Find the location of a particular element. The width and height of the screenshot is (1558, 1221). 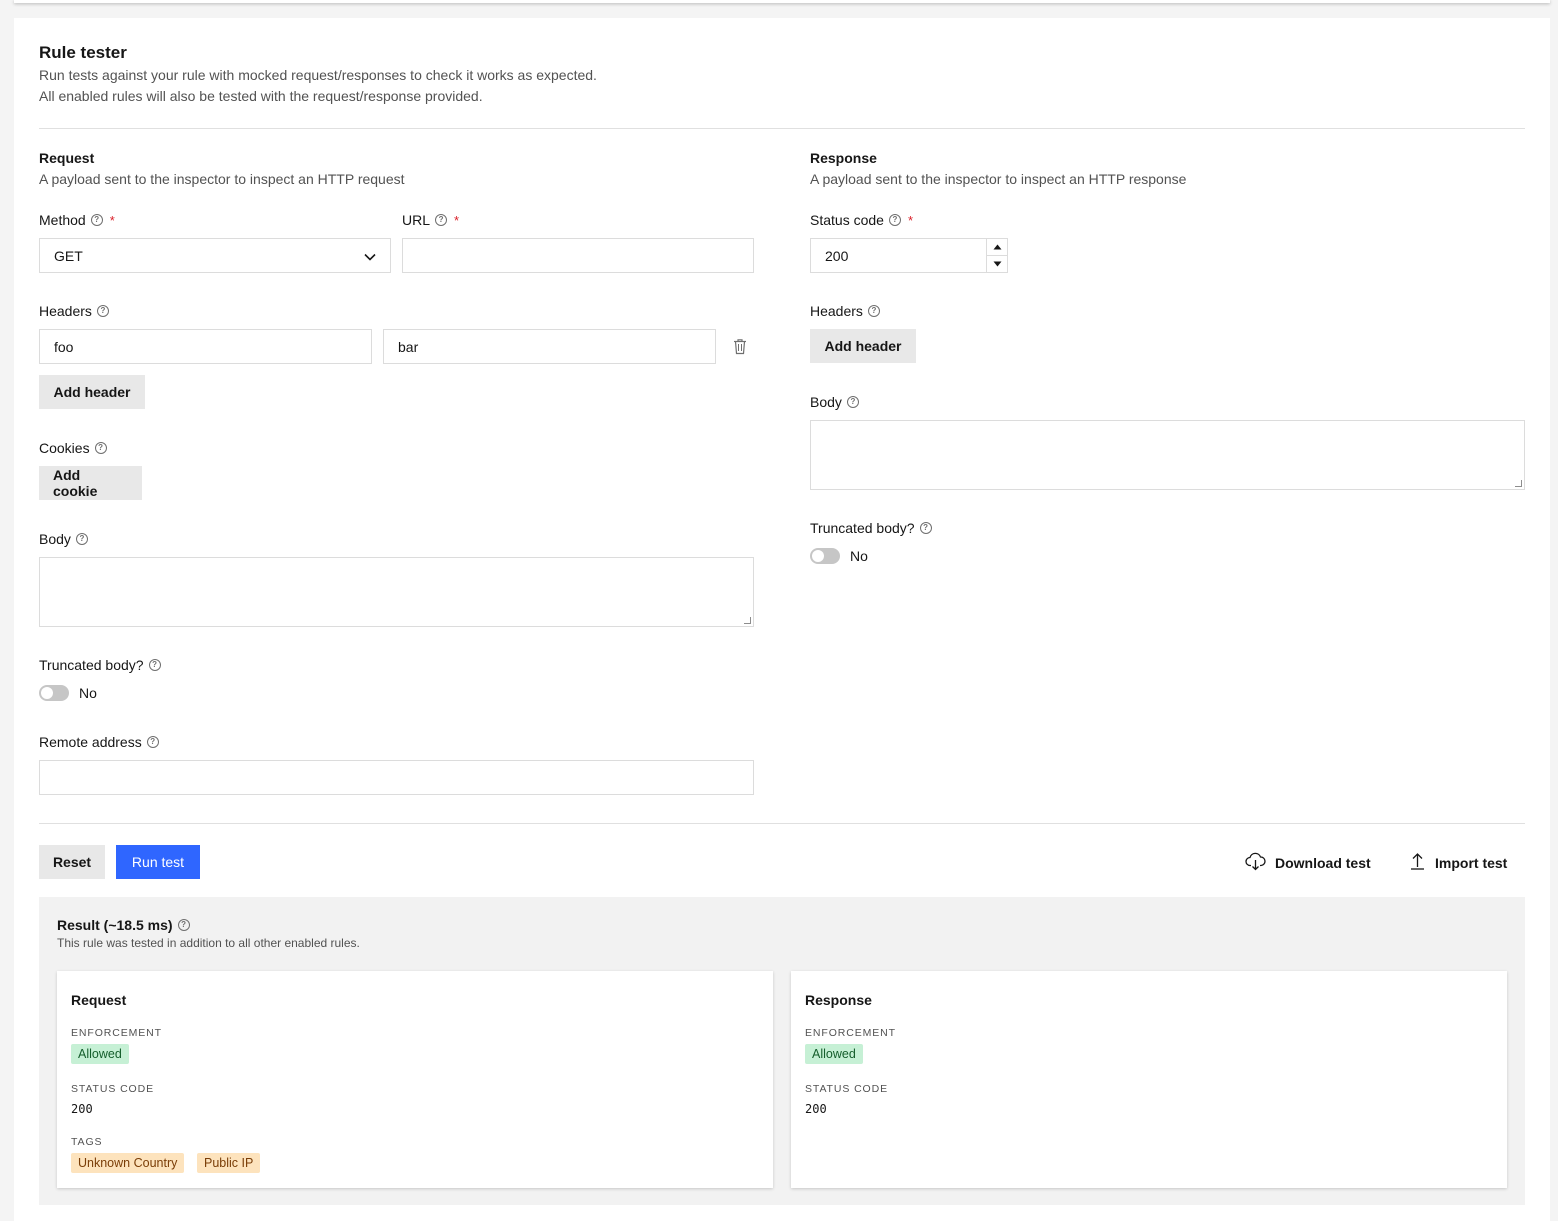

request-add-header-button: Add header is located at coordinates (92, 392).